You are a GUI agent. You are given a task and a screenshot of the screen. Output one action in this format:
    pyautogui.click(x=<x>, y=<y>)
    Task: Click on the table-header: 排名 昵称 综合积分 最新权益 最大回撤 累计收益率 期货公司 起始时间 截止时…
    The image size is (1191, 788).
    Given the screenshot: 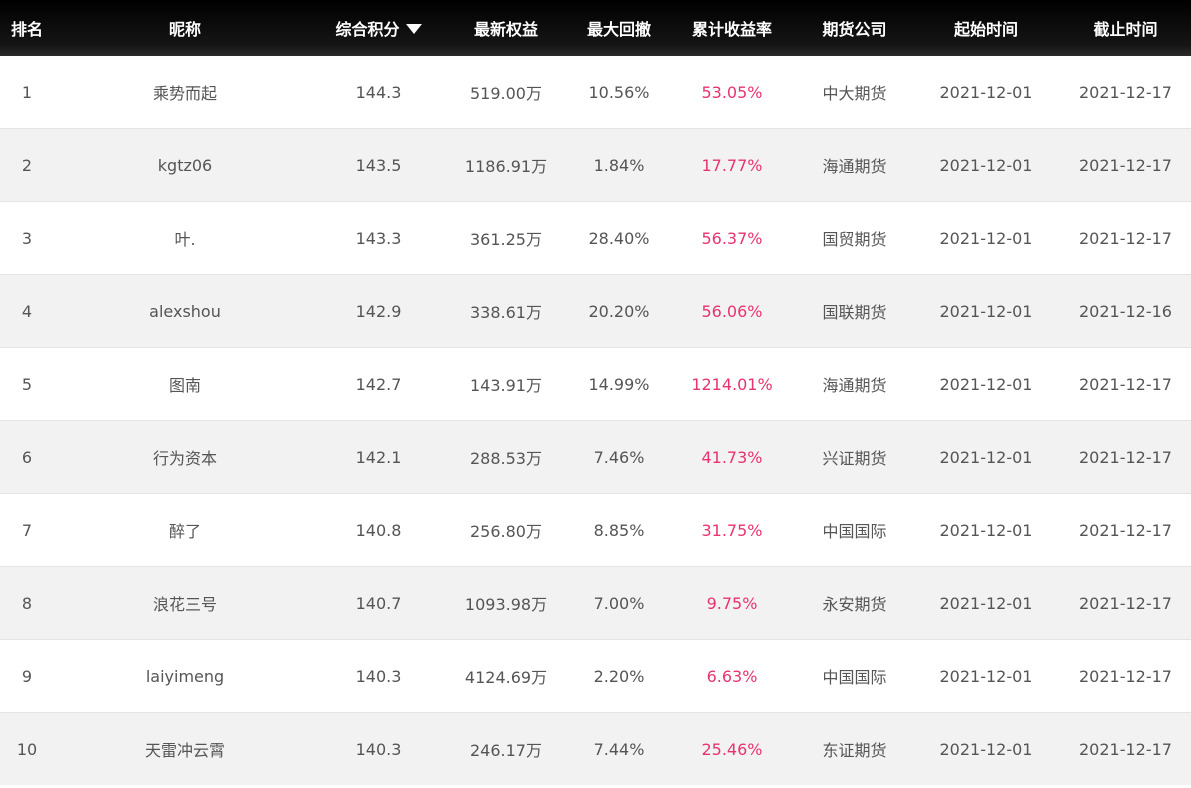 What is the action you would take?
    pyautogui.click(x=595, y=28)
    